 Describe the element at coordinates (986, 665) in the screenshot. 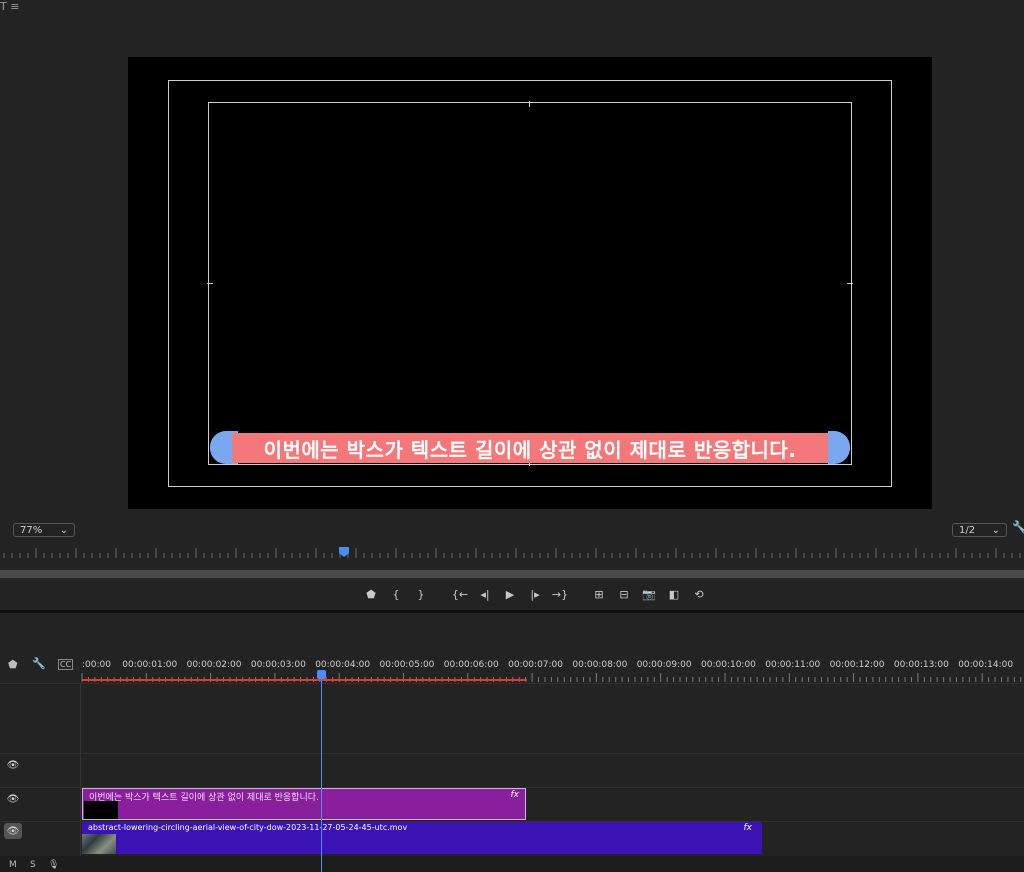

I see `timecode-label: 00:00:14:00` at that location.